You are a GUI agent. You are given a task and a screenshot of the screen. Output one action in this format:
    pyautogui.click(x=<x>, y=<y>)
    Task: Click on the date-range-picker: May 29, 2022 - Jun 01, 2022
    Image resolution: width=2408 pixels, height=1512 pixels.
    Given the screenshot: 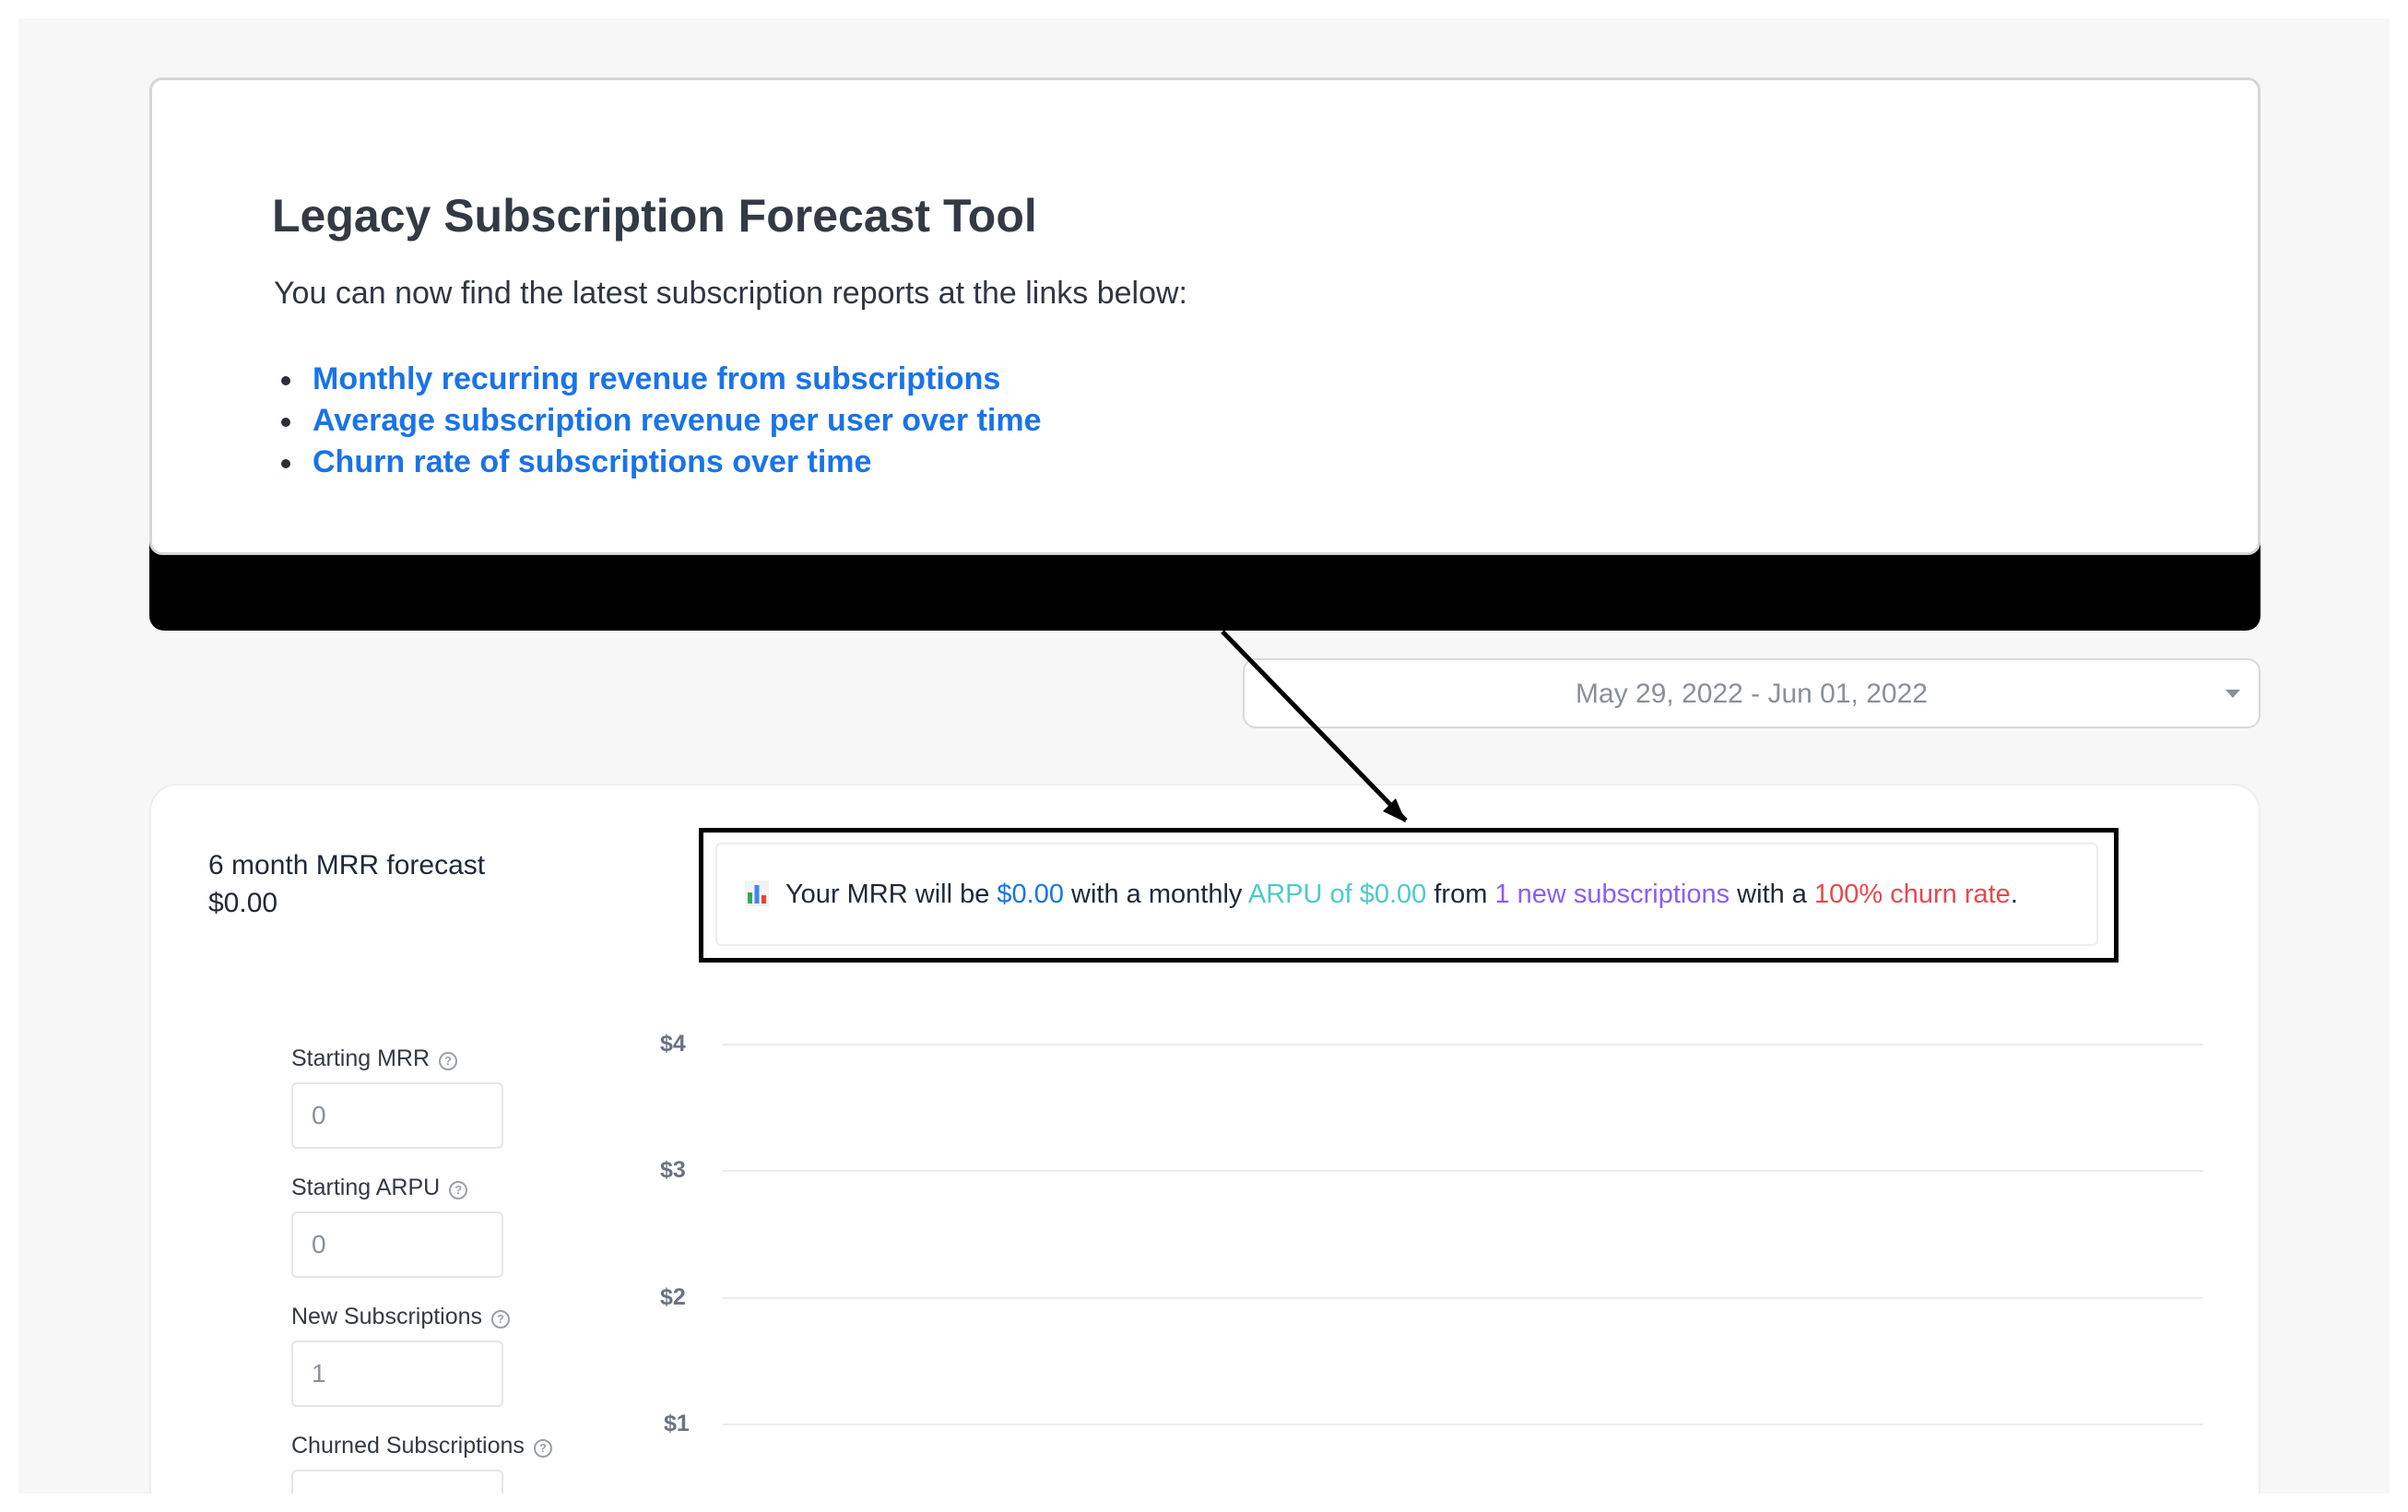 What is the action you would take?
    pyautogui.click(x=1752, y=693)
    